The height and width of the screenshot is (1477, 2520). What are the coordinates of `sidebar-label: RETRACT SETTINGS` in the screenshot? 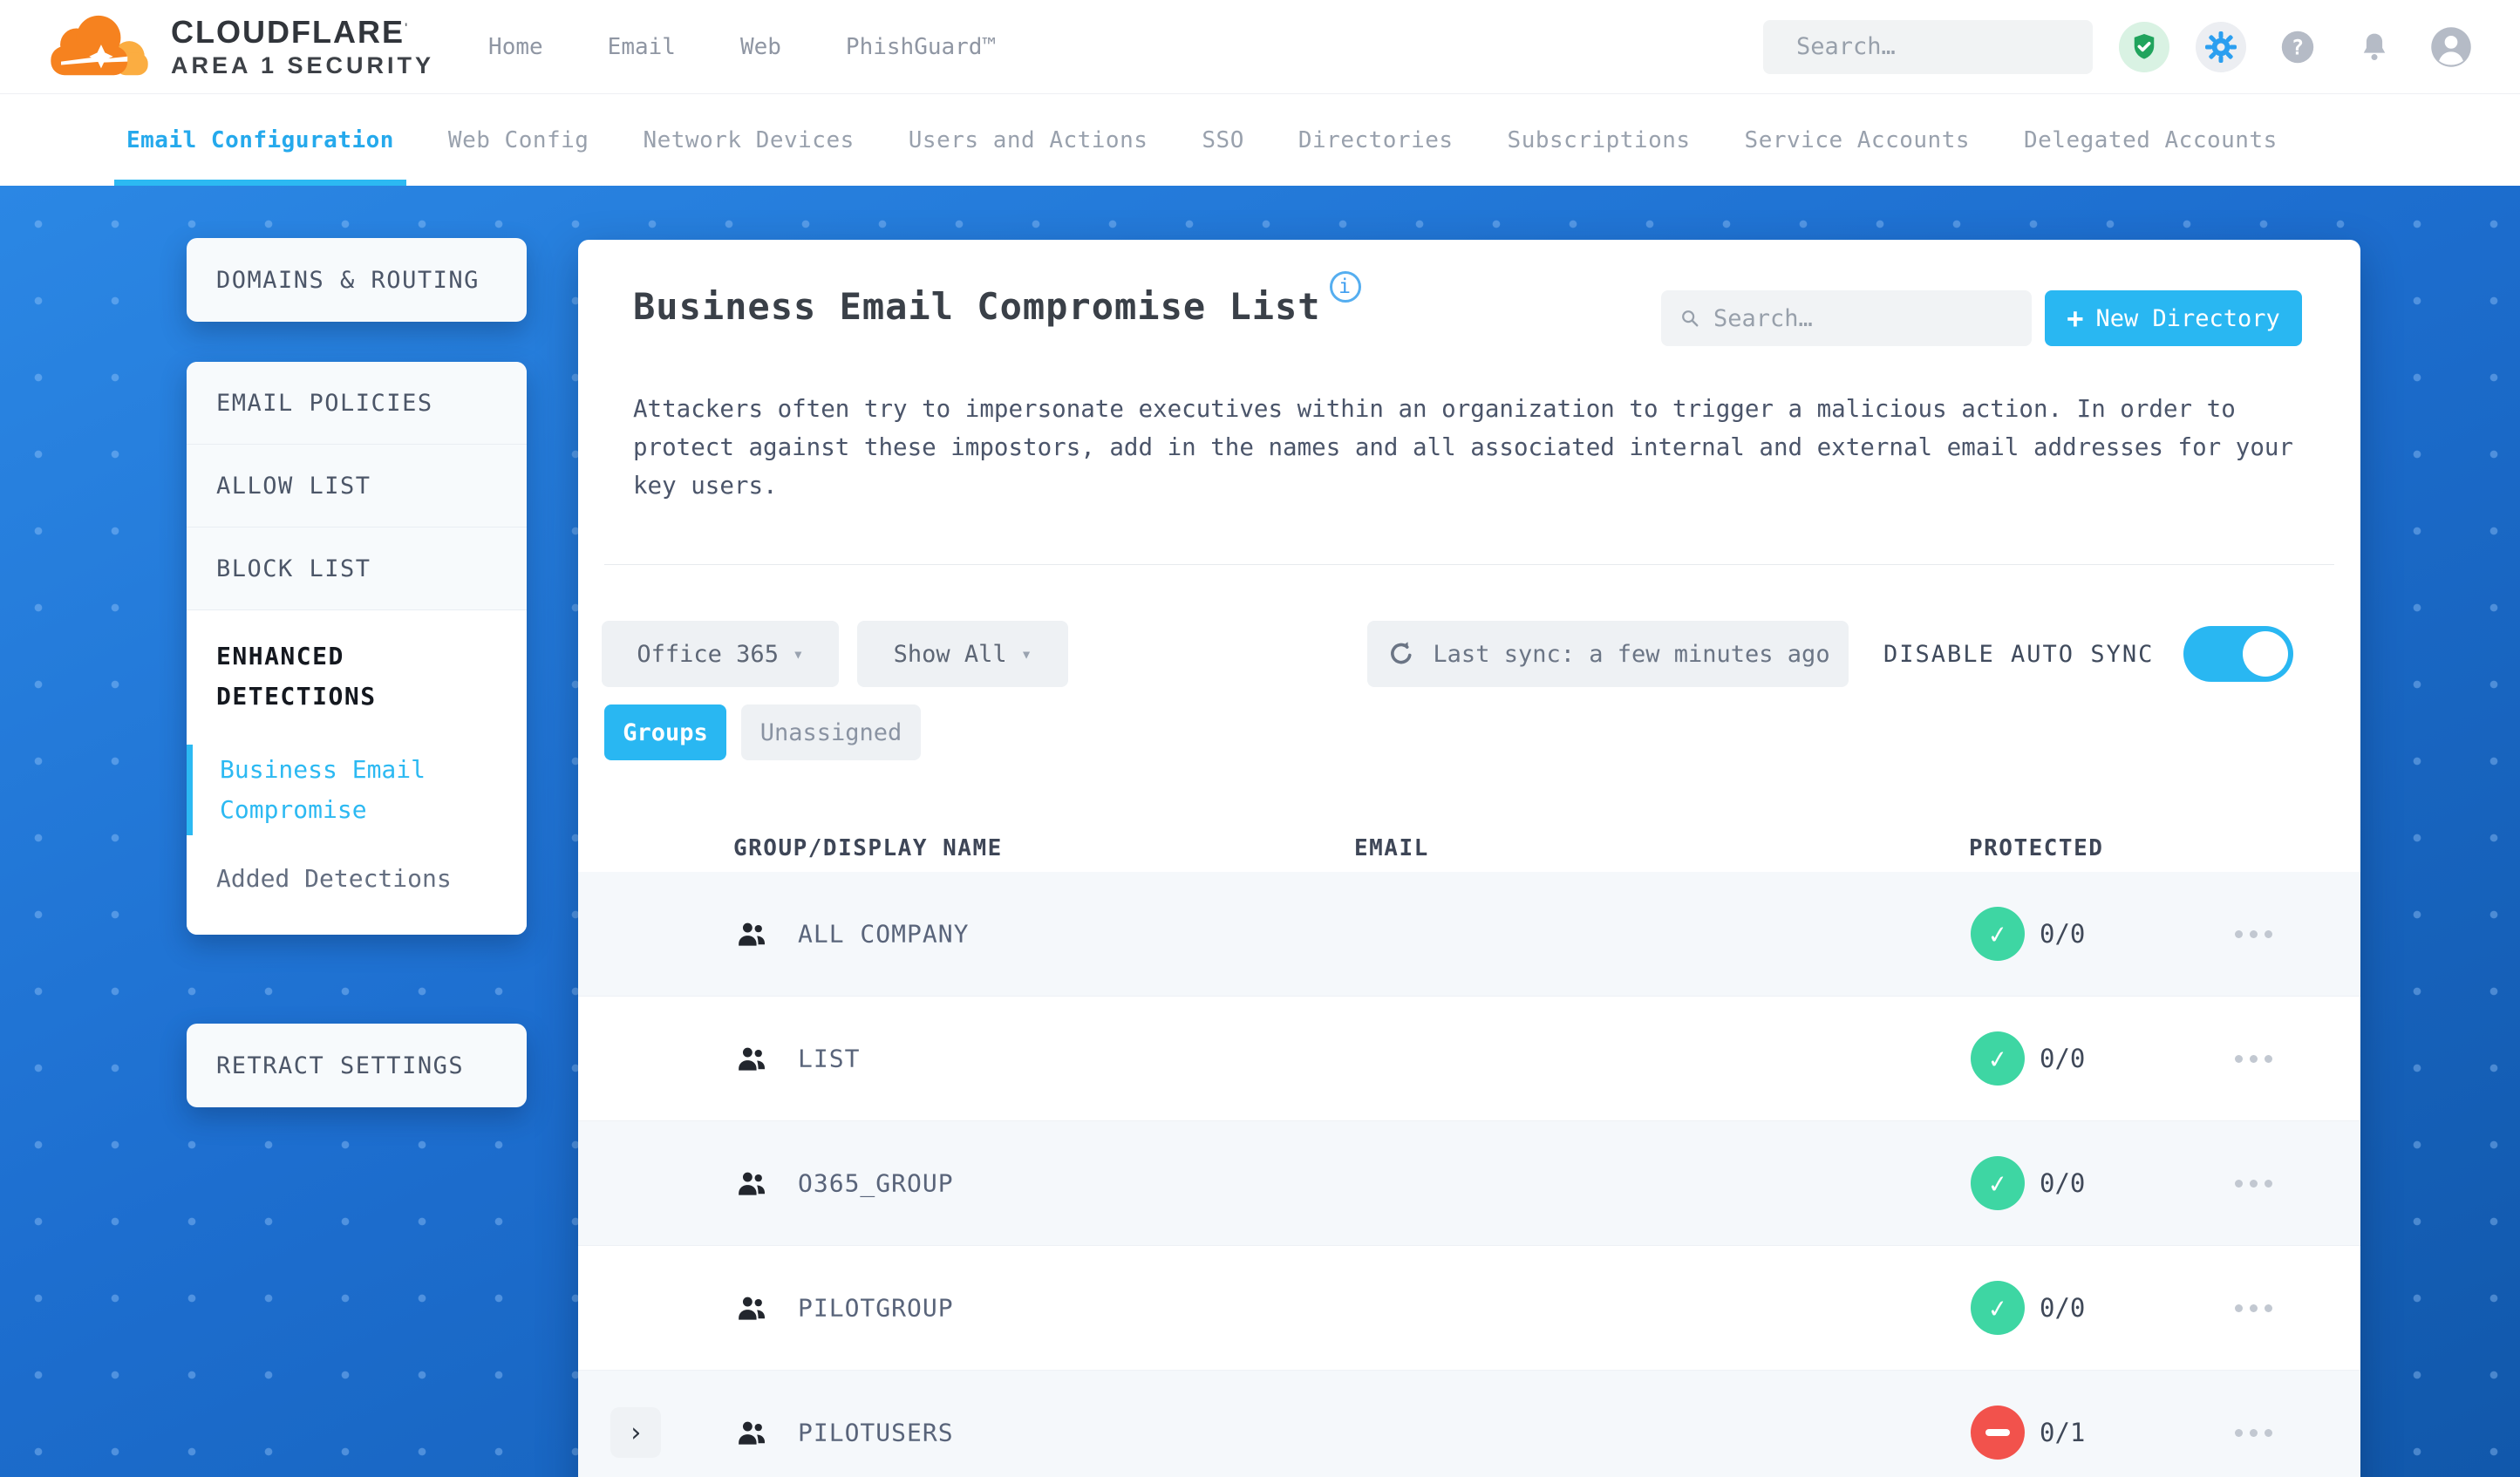 It's located at (340, 1065).